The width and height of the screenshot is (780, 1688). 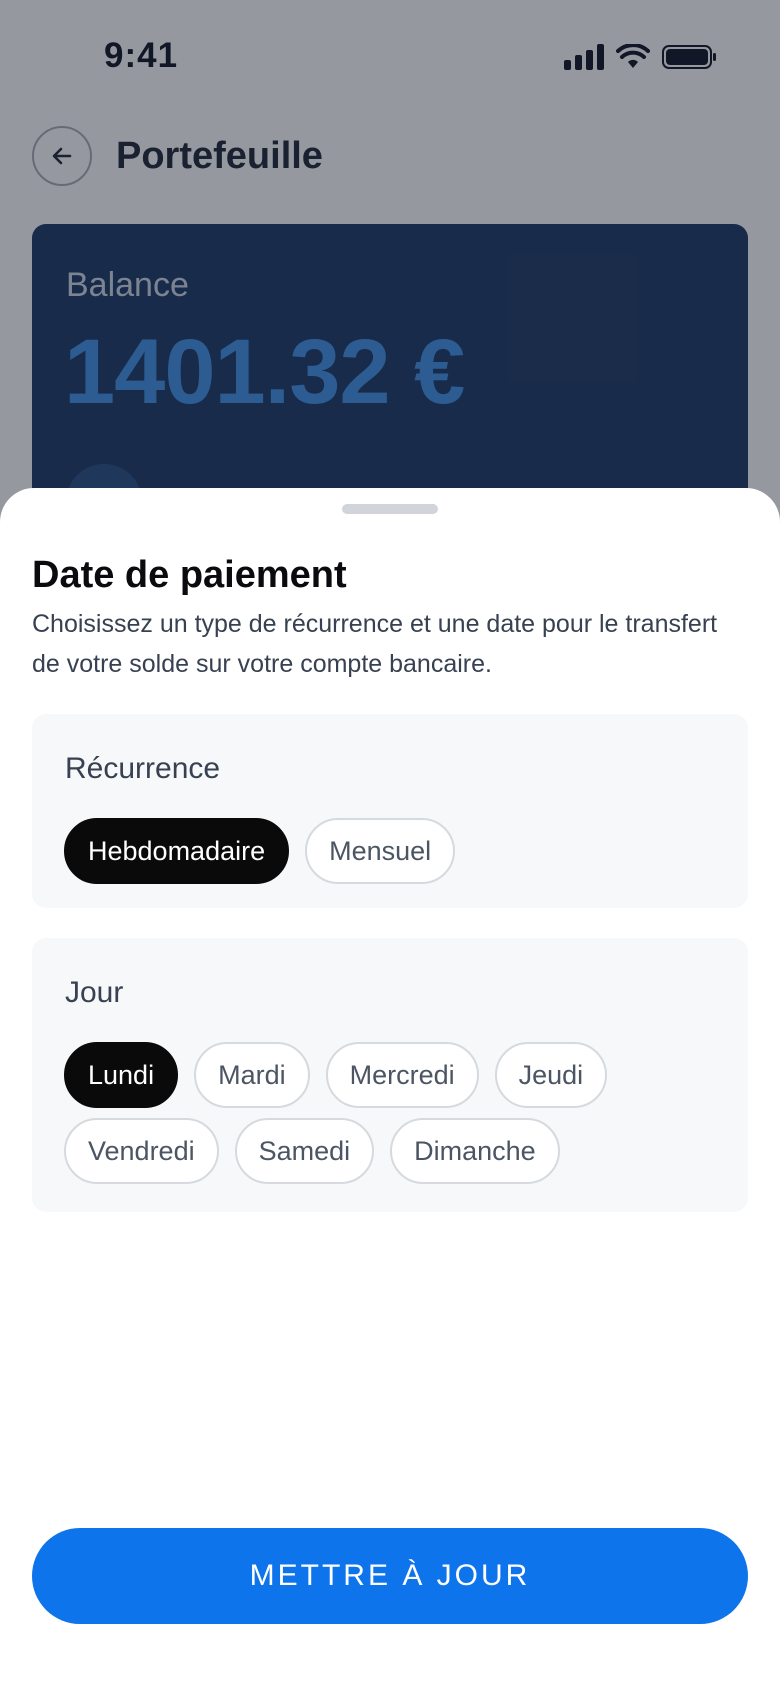 What do you see at coordinates (304, 1151) in the screenshot?
I see `day-chip-samedi: Samedi` at bounding box center [304, 1151].